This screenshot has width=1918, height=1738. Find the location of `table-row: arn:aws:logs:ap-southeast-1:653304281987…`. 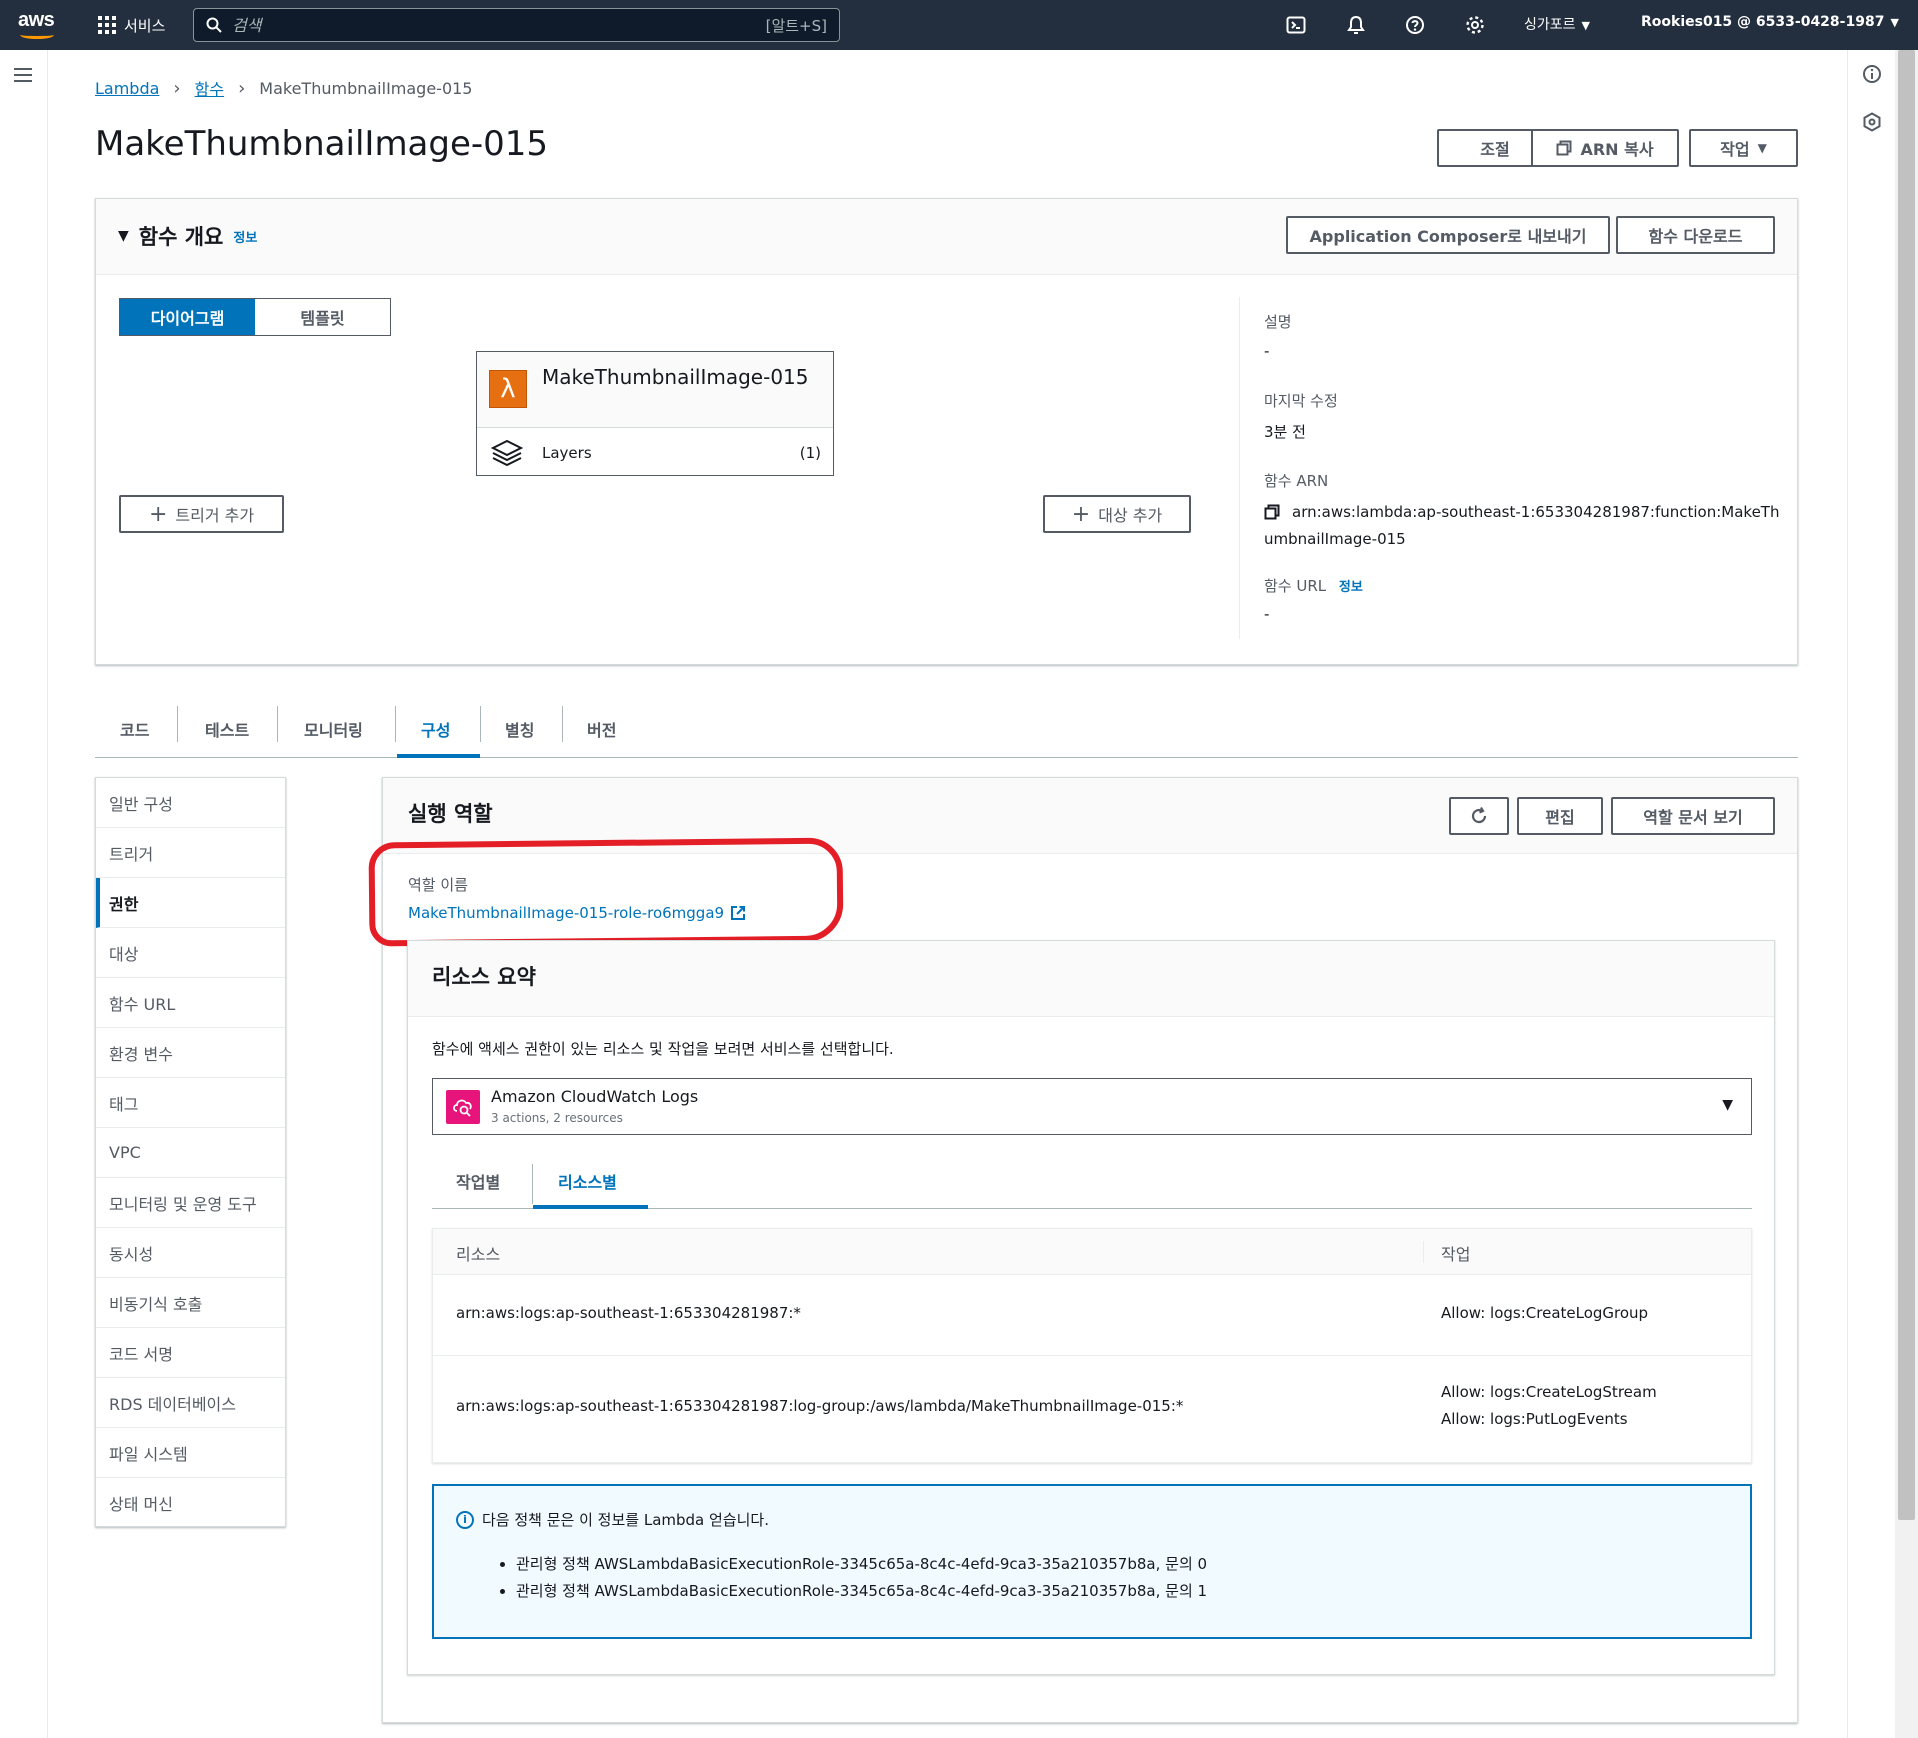

table-row: arn:aws:logs:ap-southeast-1:653304281987… is located at coordinates (1092, 1409).